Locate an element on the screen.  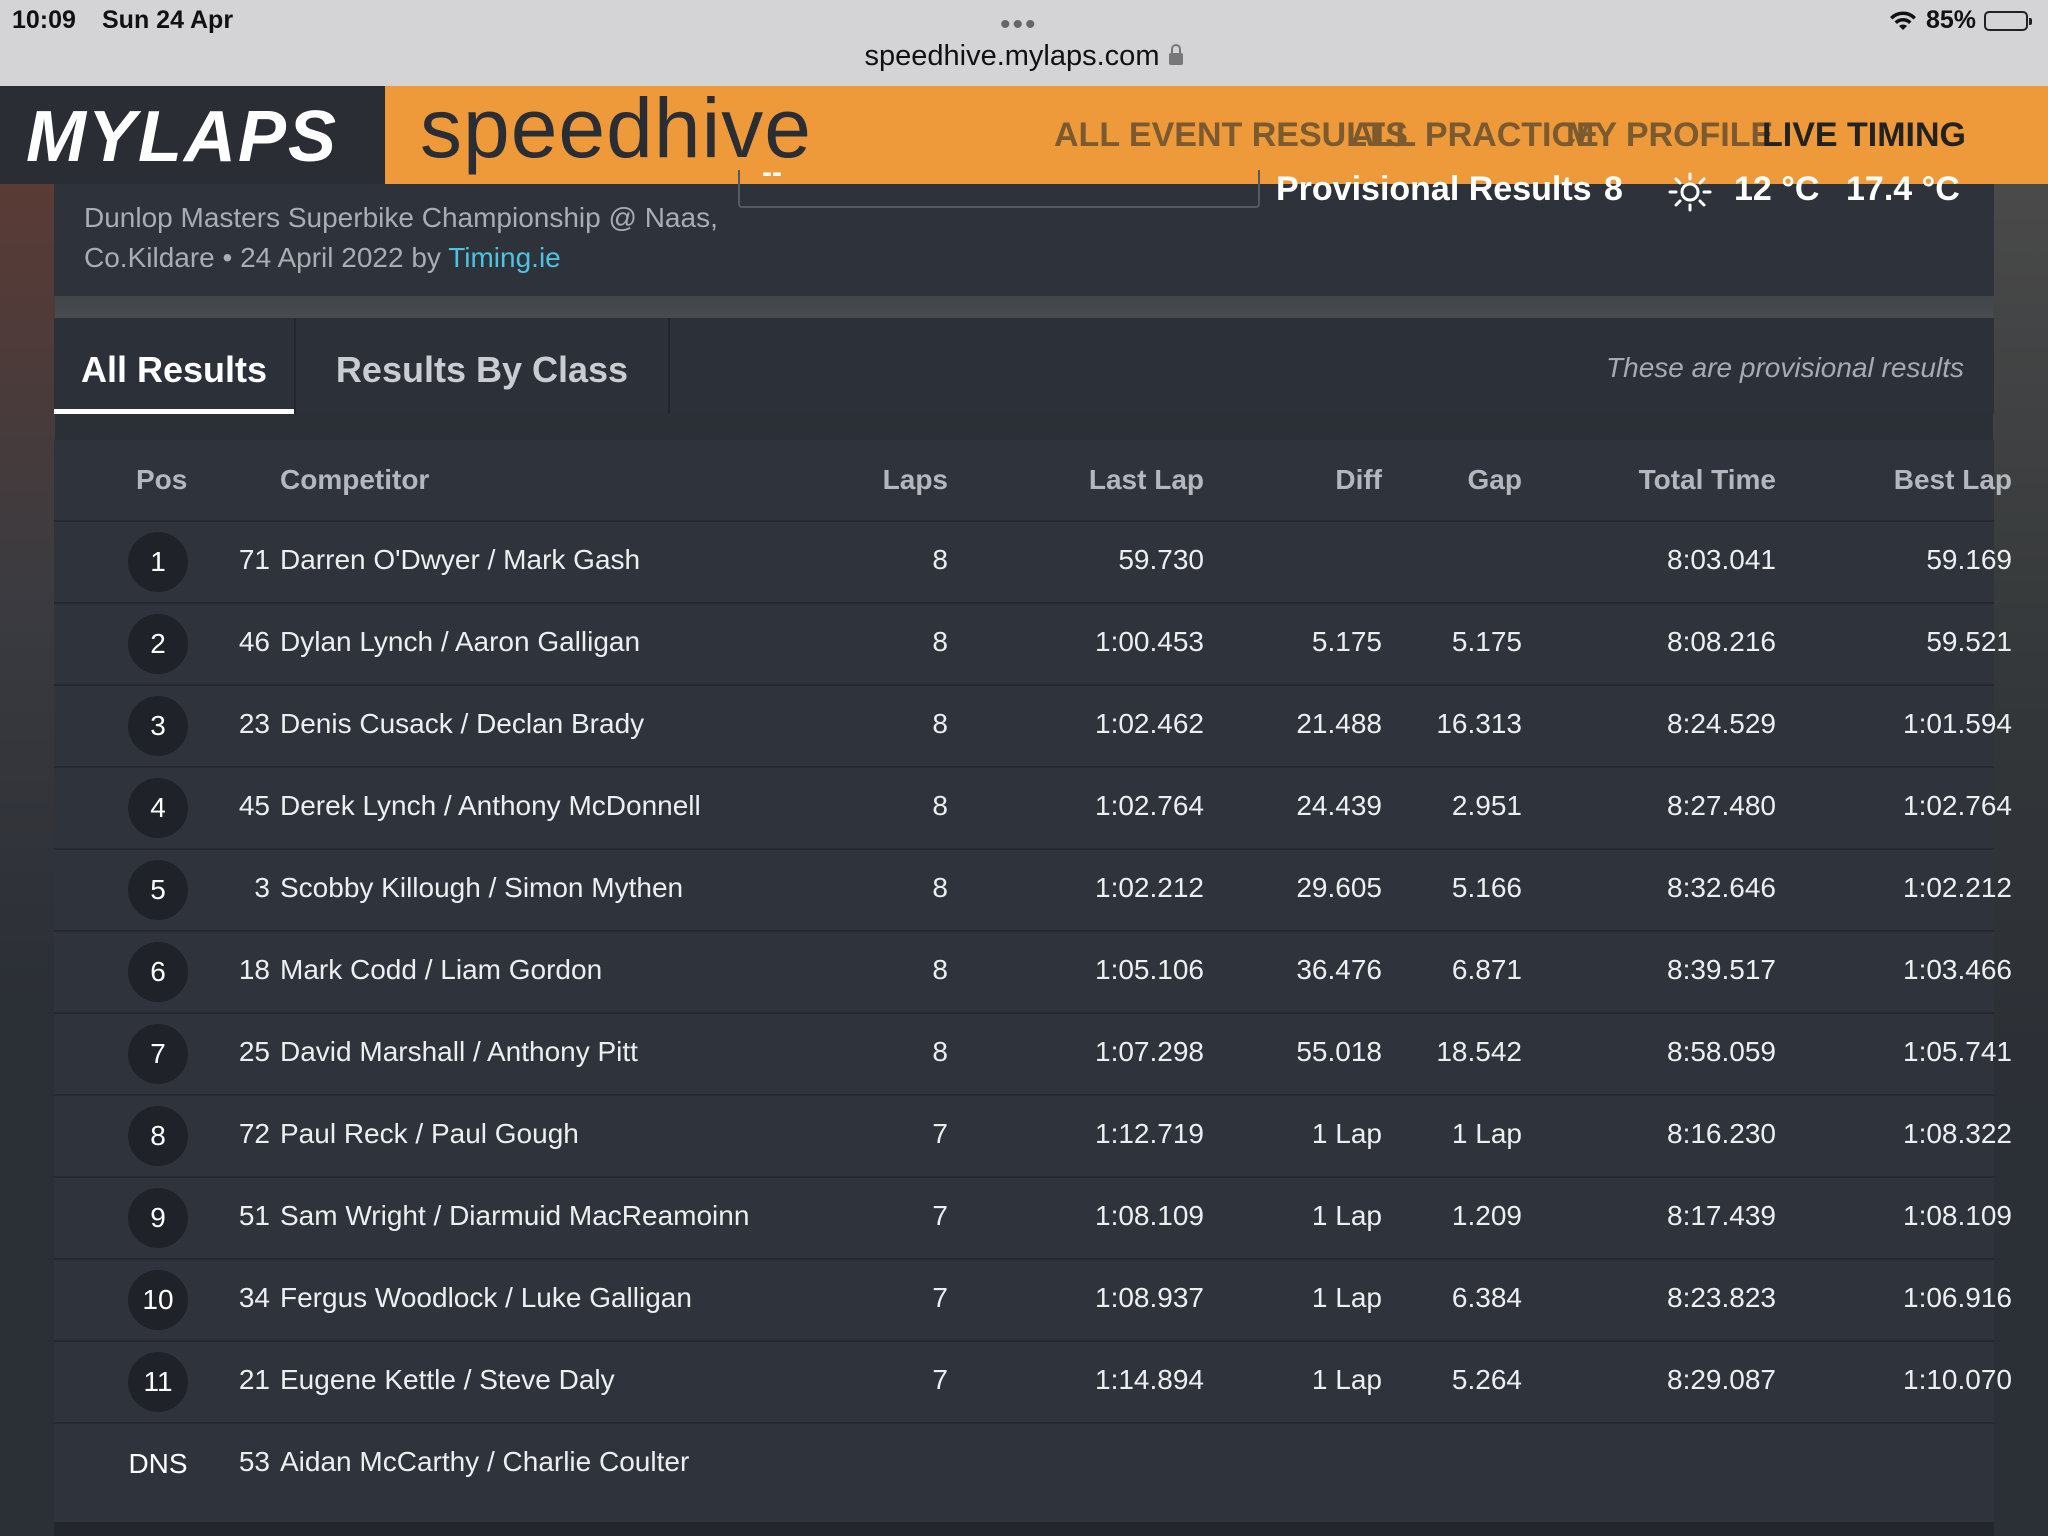
diff-value: 55.018 is located at coordinates (1339, 1051).